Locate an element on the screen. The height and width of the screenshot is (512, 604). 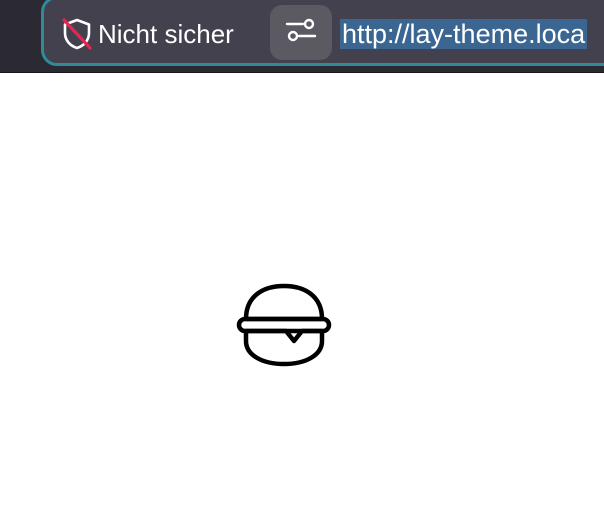
sliders-icon is located at coordinates (301, 32).